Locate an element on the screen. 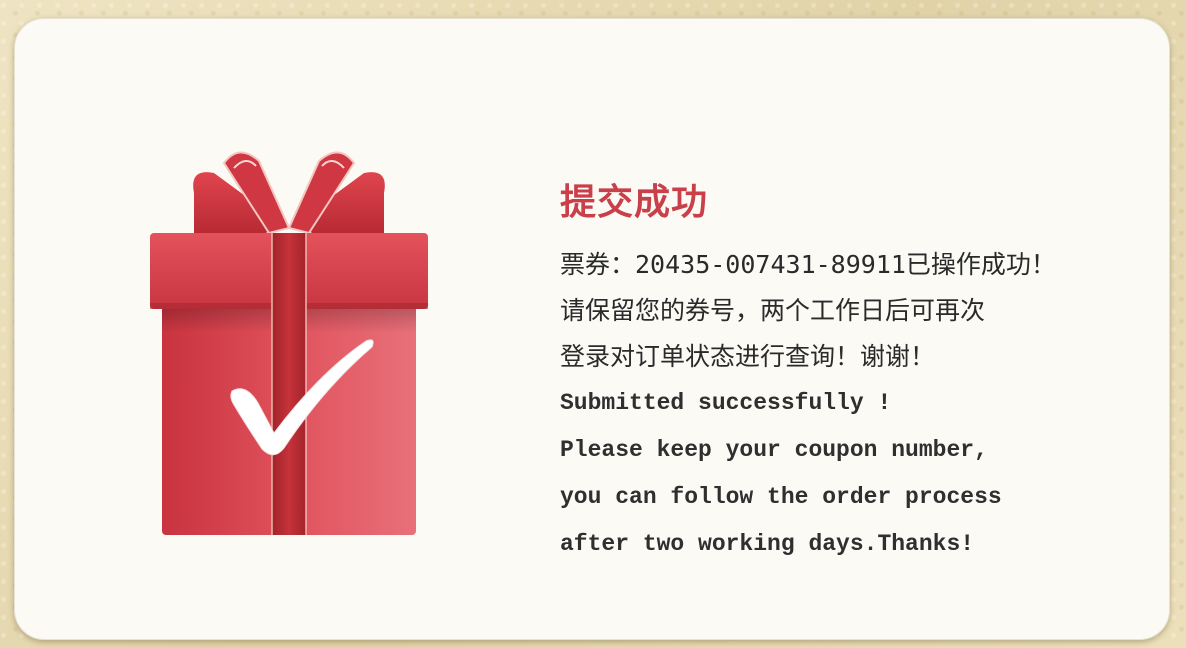 Image resolution: width=1186 pixels, height=648 pixels. message-en-line: Submitted successfully ! is located at coordinates (726, 403).